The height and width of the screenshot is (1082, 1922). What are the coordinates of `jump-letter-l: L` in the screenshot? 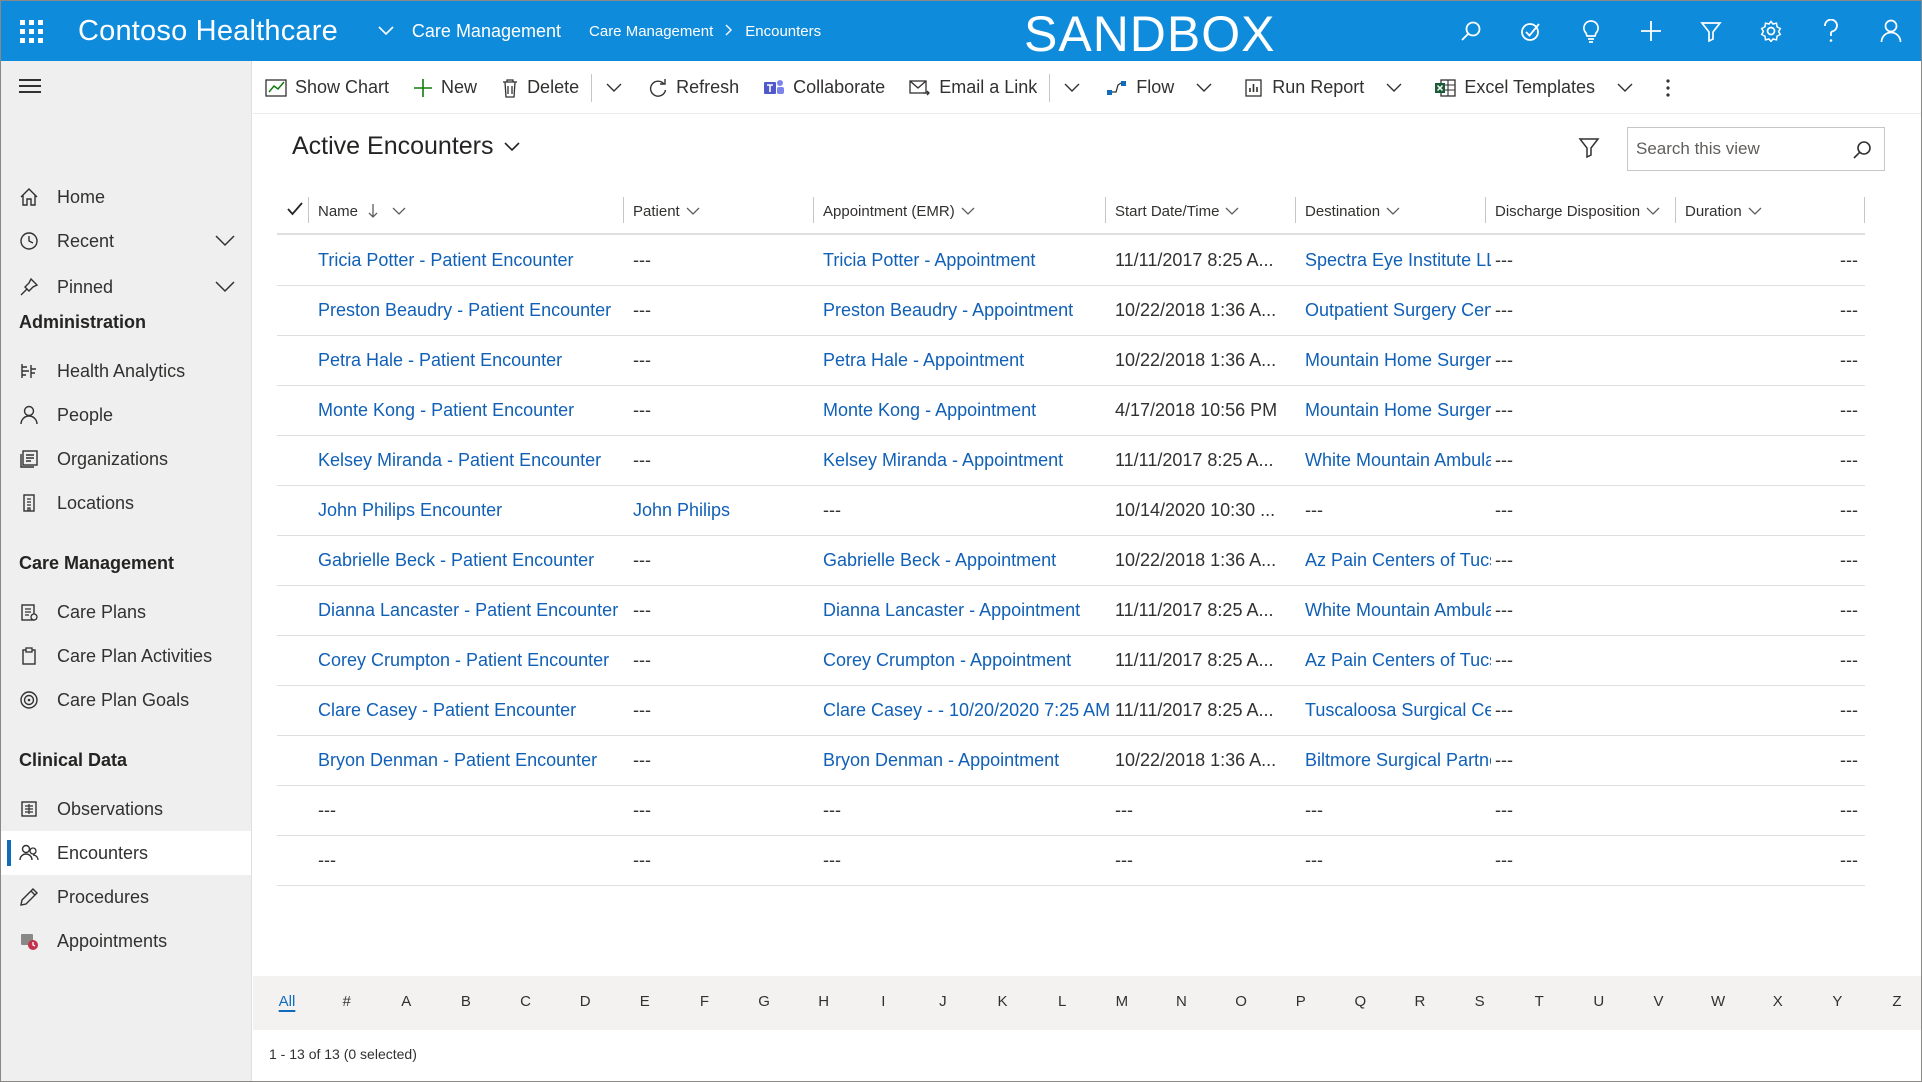 It's located at (1062, 1001).